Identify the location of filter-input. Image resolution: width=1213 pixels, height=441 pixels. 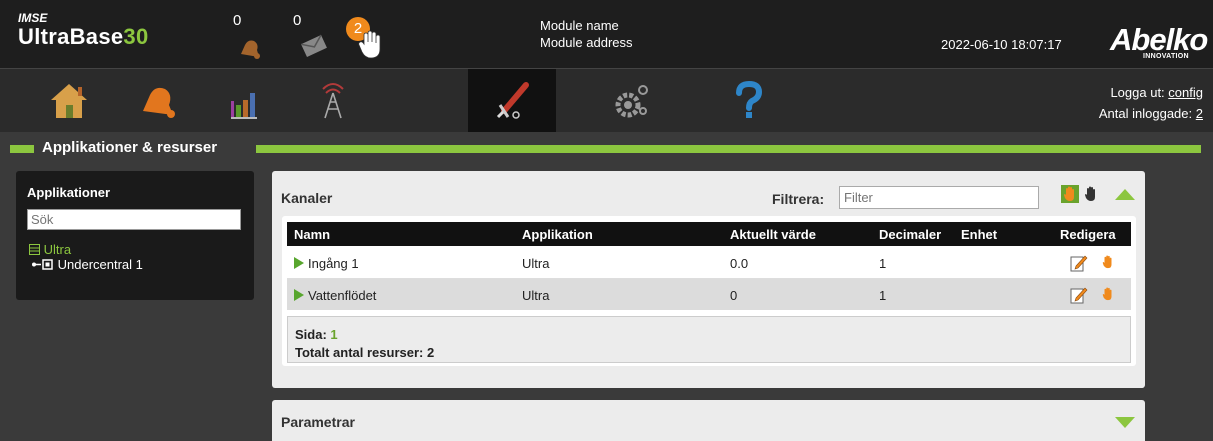
(939, 197).